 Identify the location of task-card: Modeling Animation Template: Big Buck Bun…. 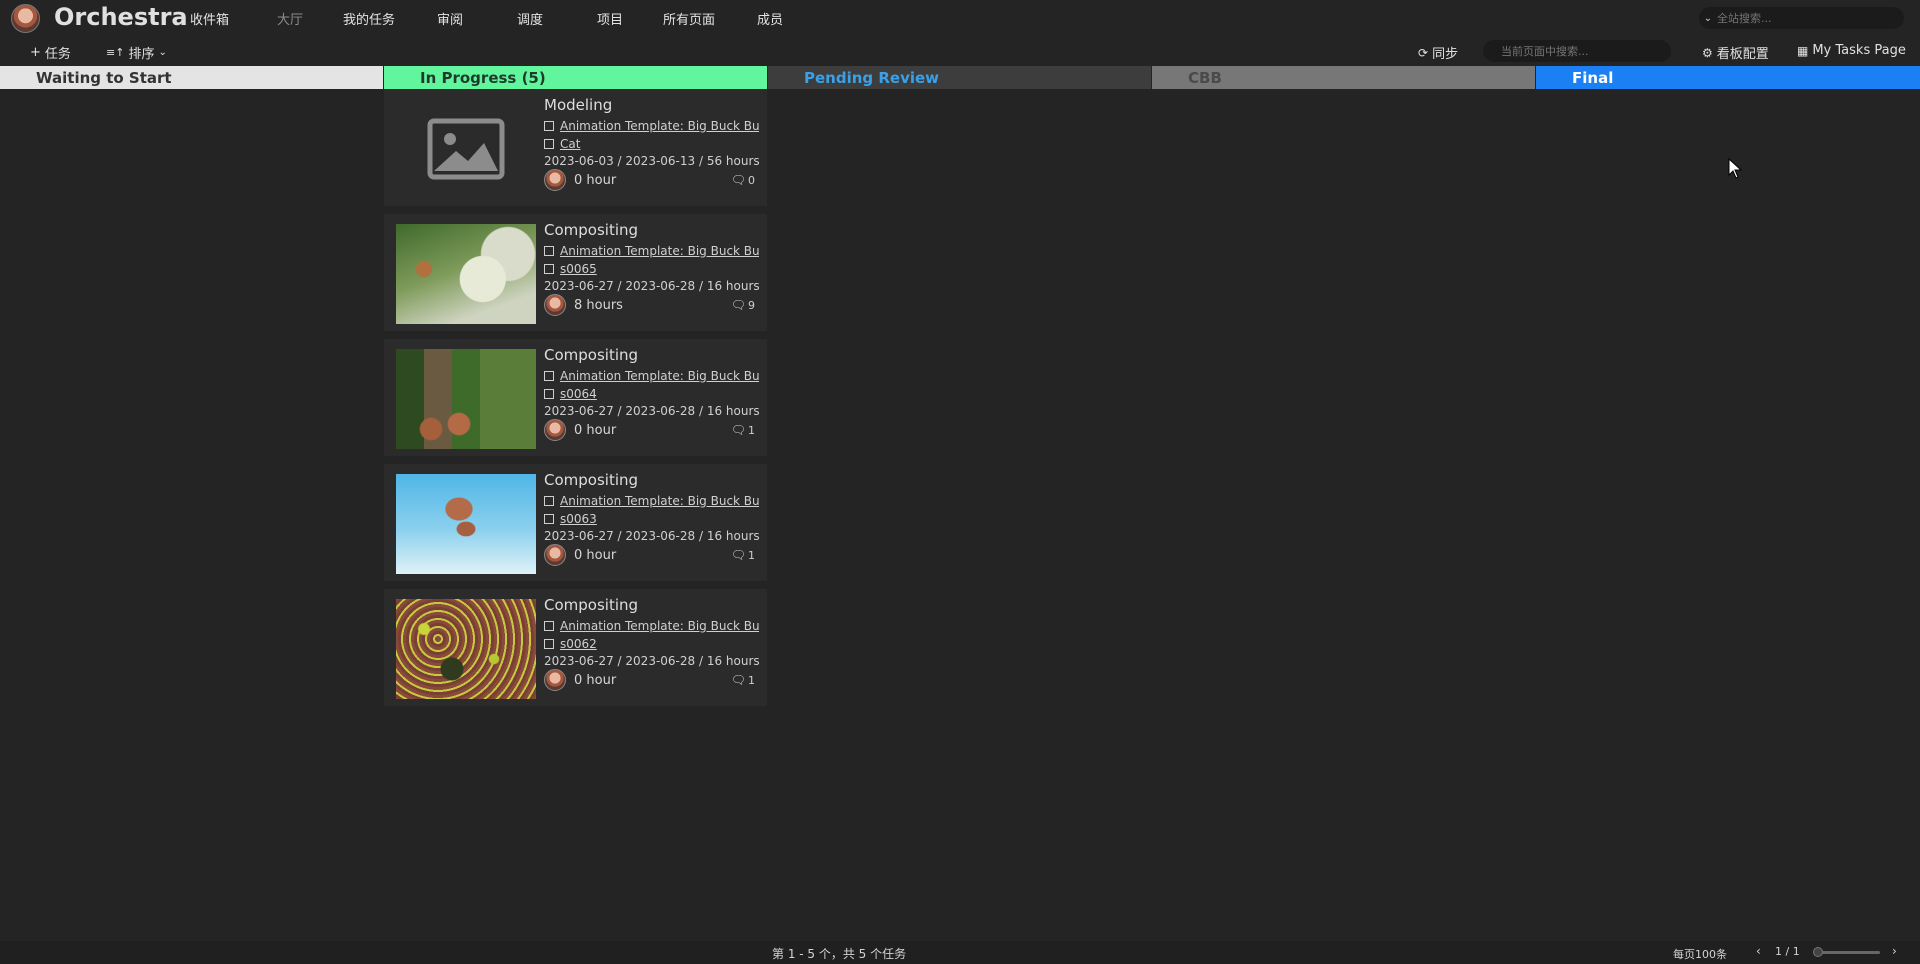
(575, 149).